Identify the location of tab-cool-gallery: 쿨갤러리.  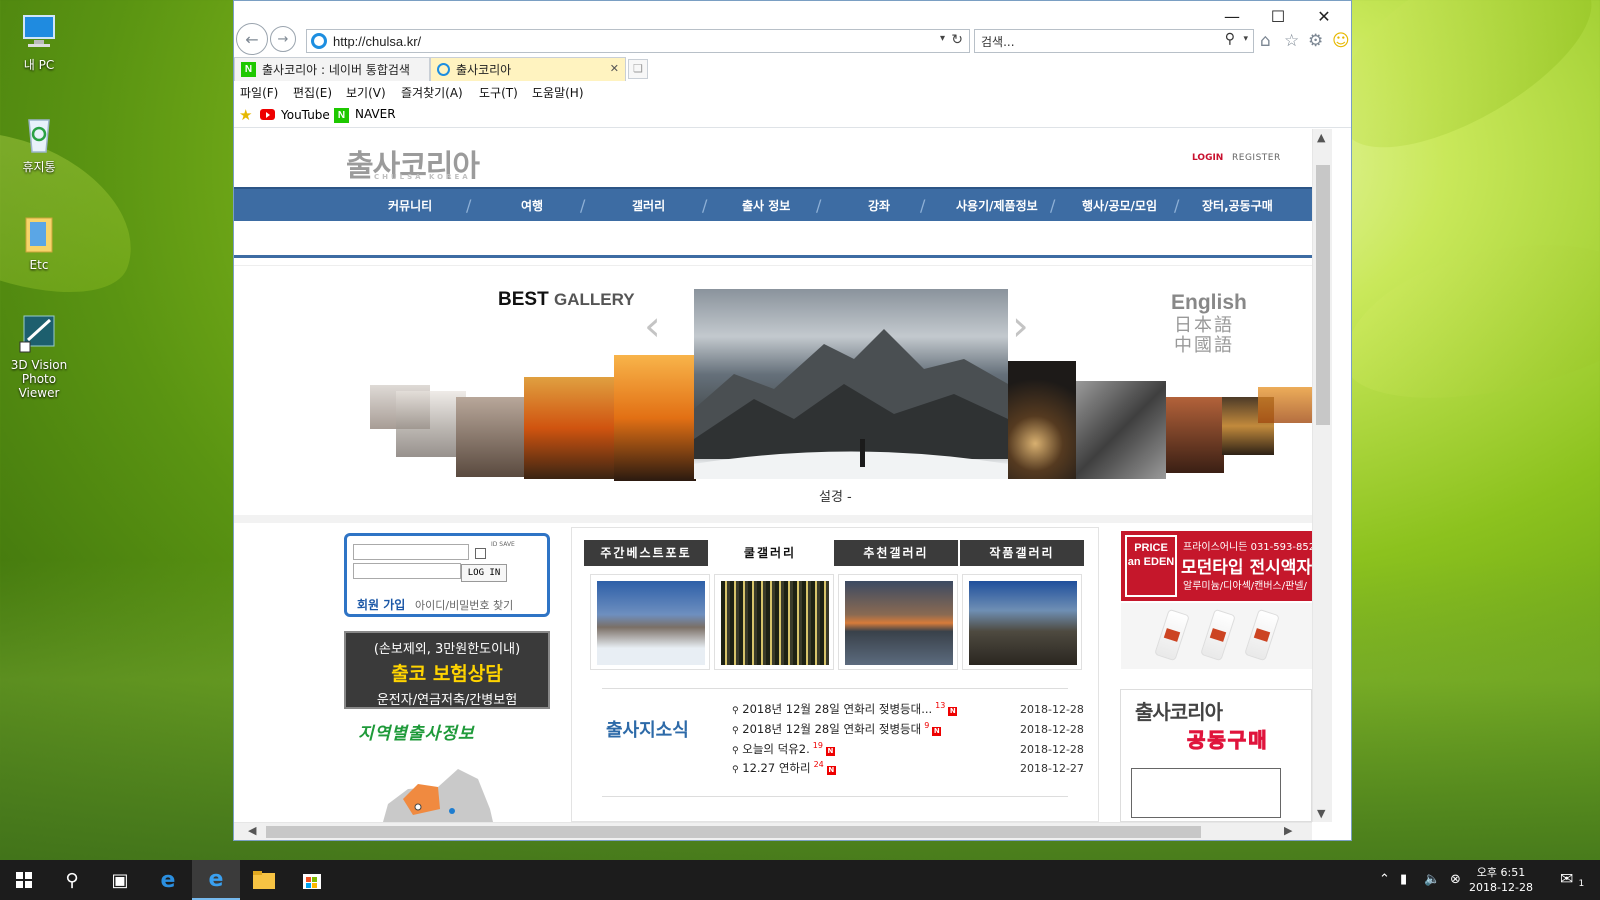
(770, 553).